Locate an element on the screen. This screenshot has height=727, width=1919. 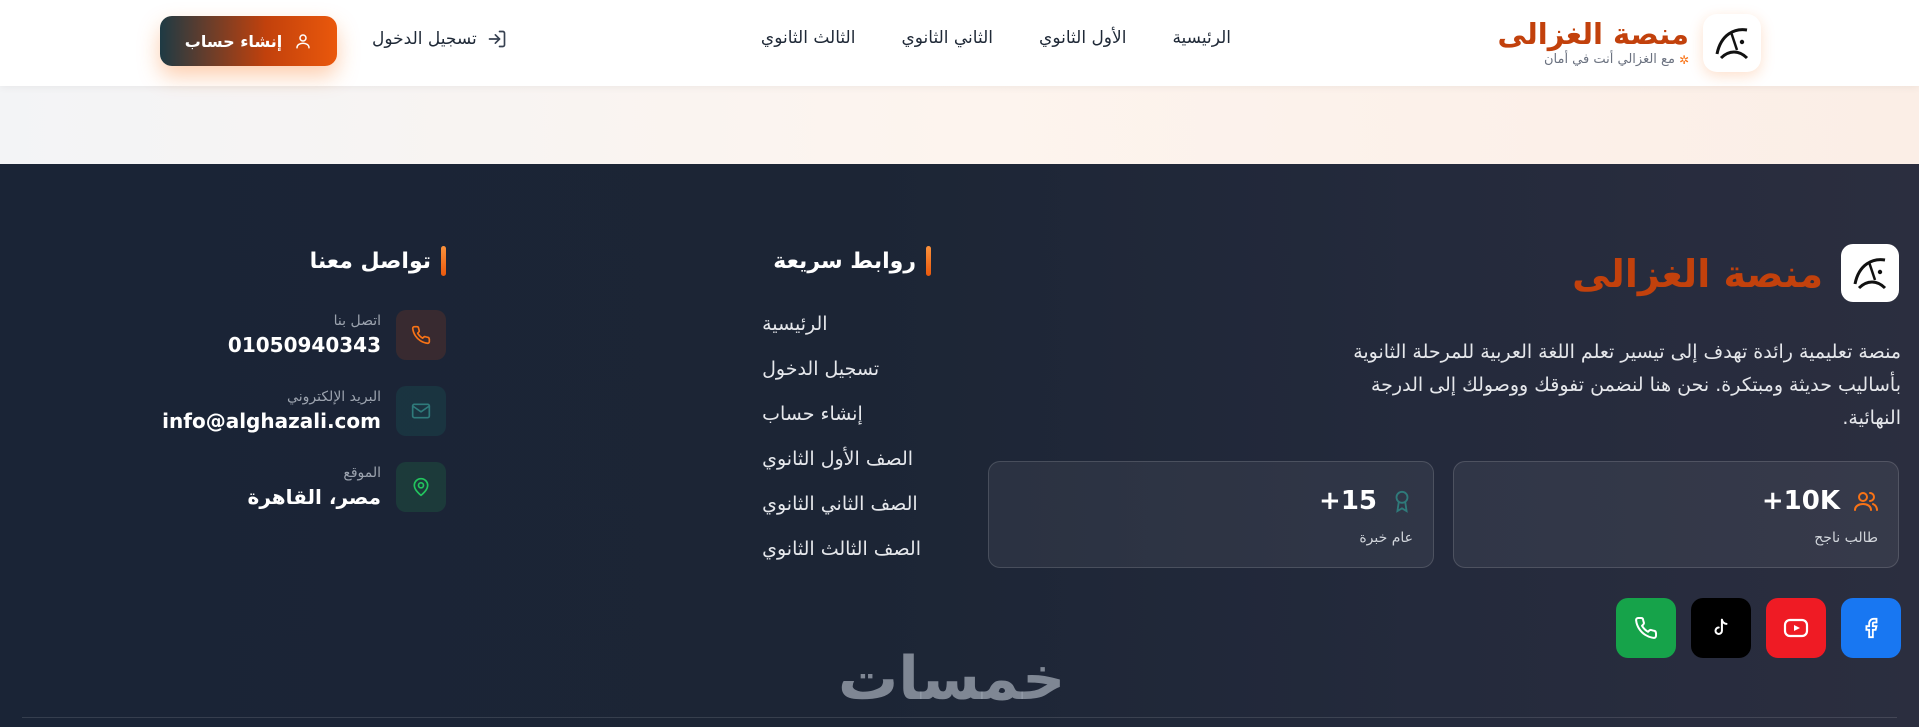
signup-label: إنشاء حساب is located at coordinates (233, 41).